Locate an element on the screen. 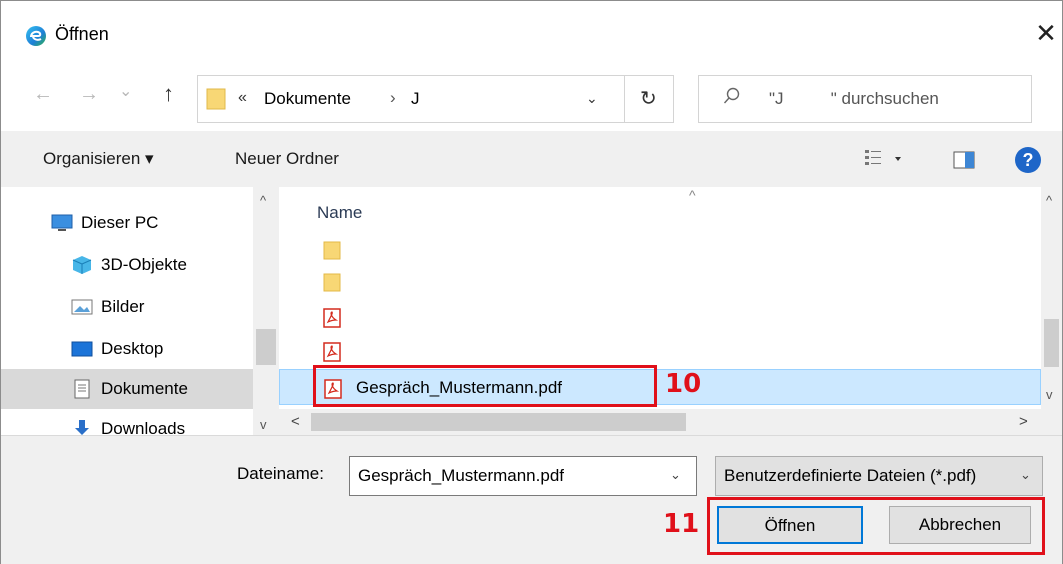 This screenshot has height=564, width=1063. refresh-icon: ↻ is located at coordinates (648, 98).